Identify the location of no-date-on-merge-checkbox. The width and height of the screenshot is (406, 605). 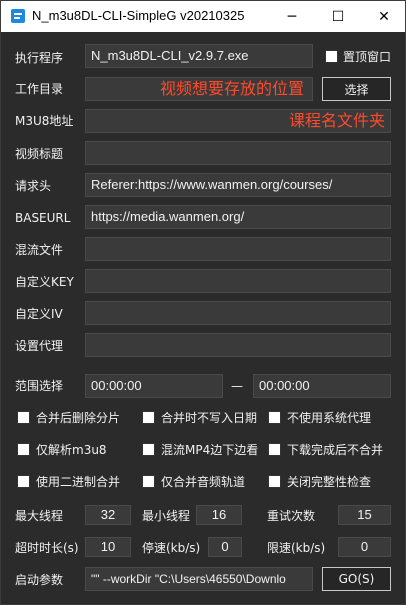
(148, 417).